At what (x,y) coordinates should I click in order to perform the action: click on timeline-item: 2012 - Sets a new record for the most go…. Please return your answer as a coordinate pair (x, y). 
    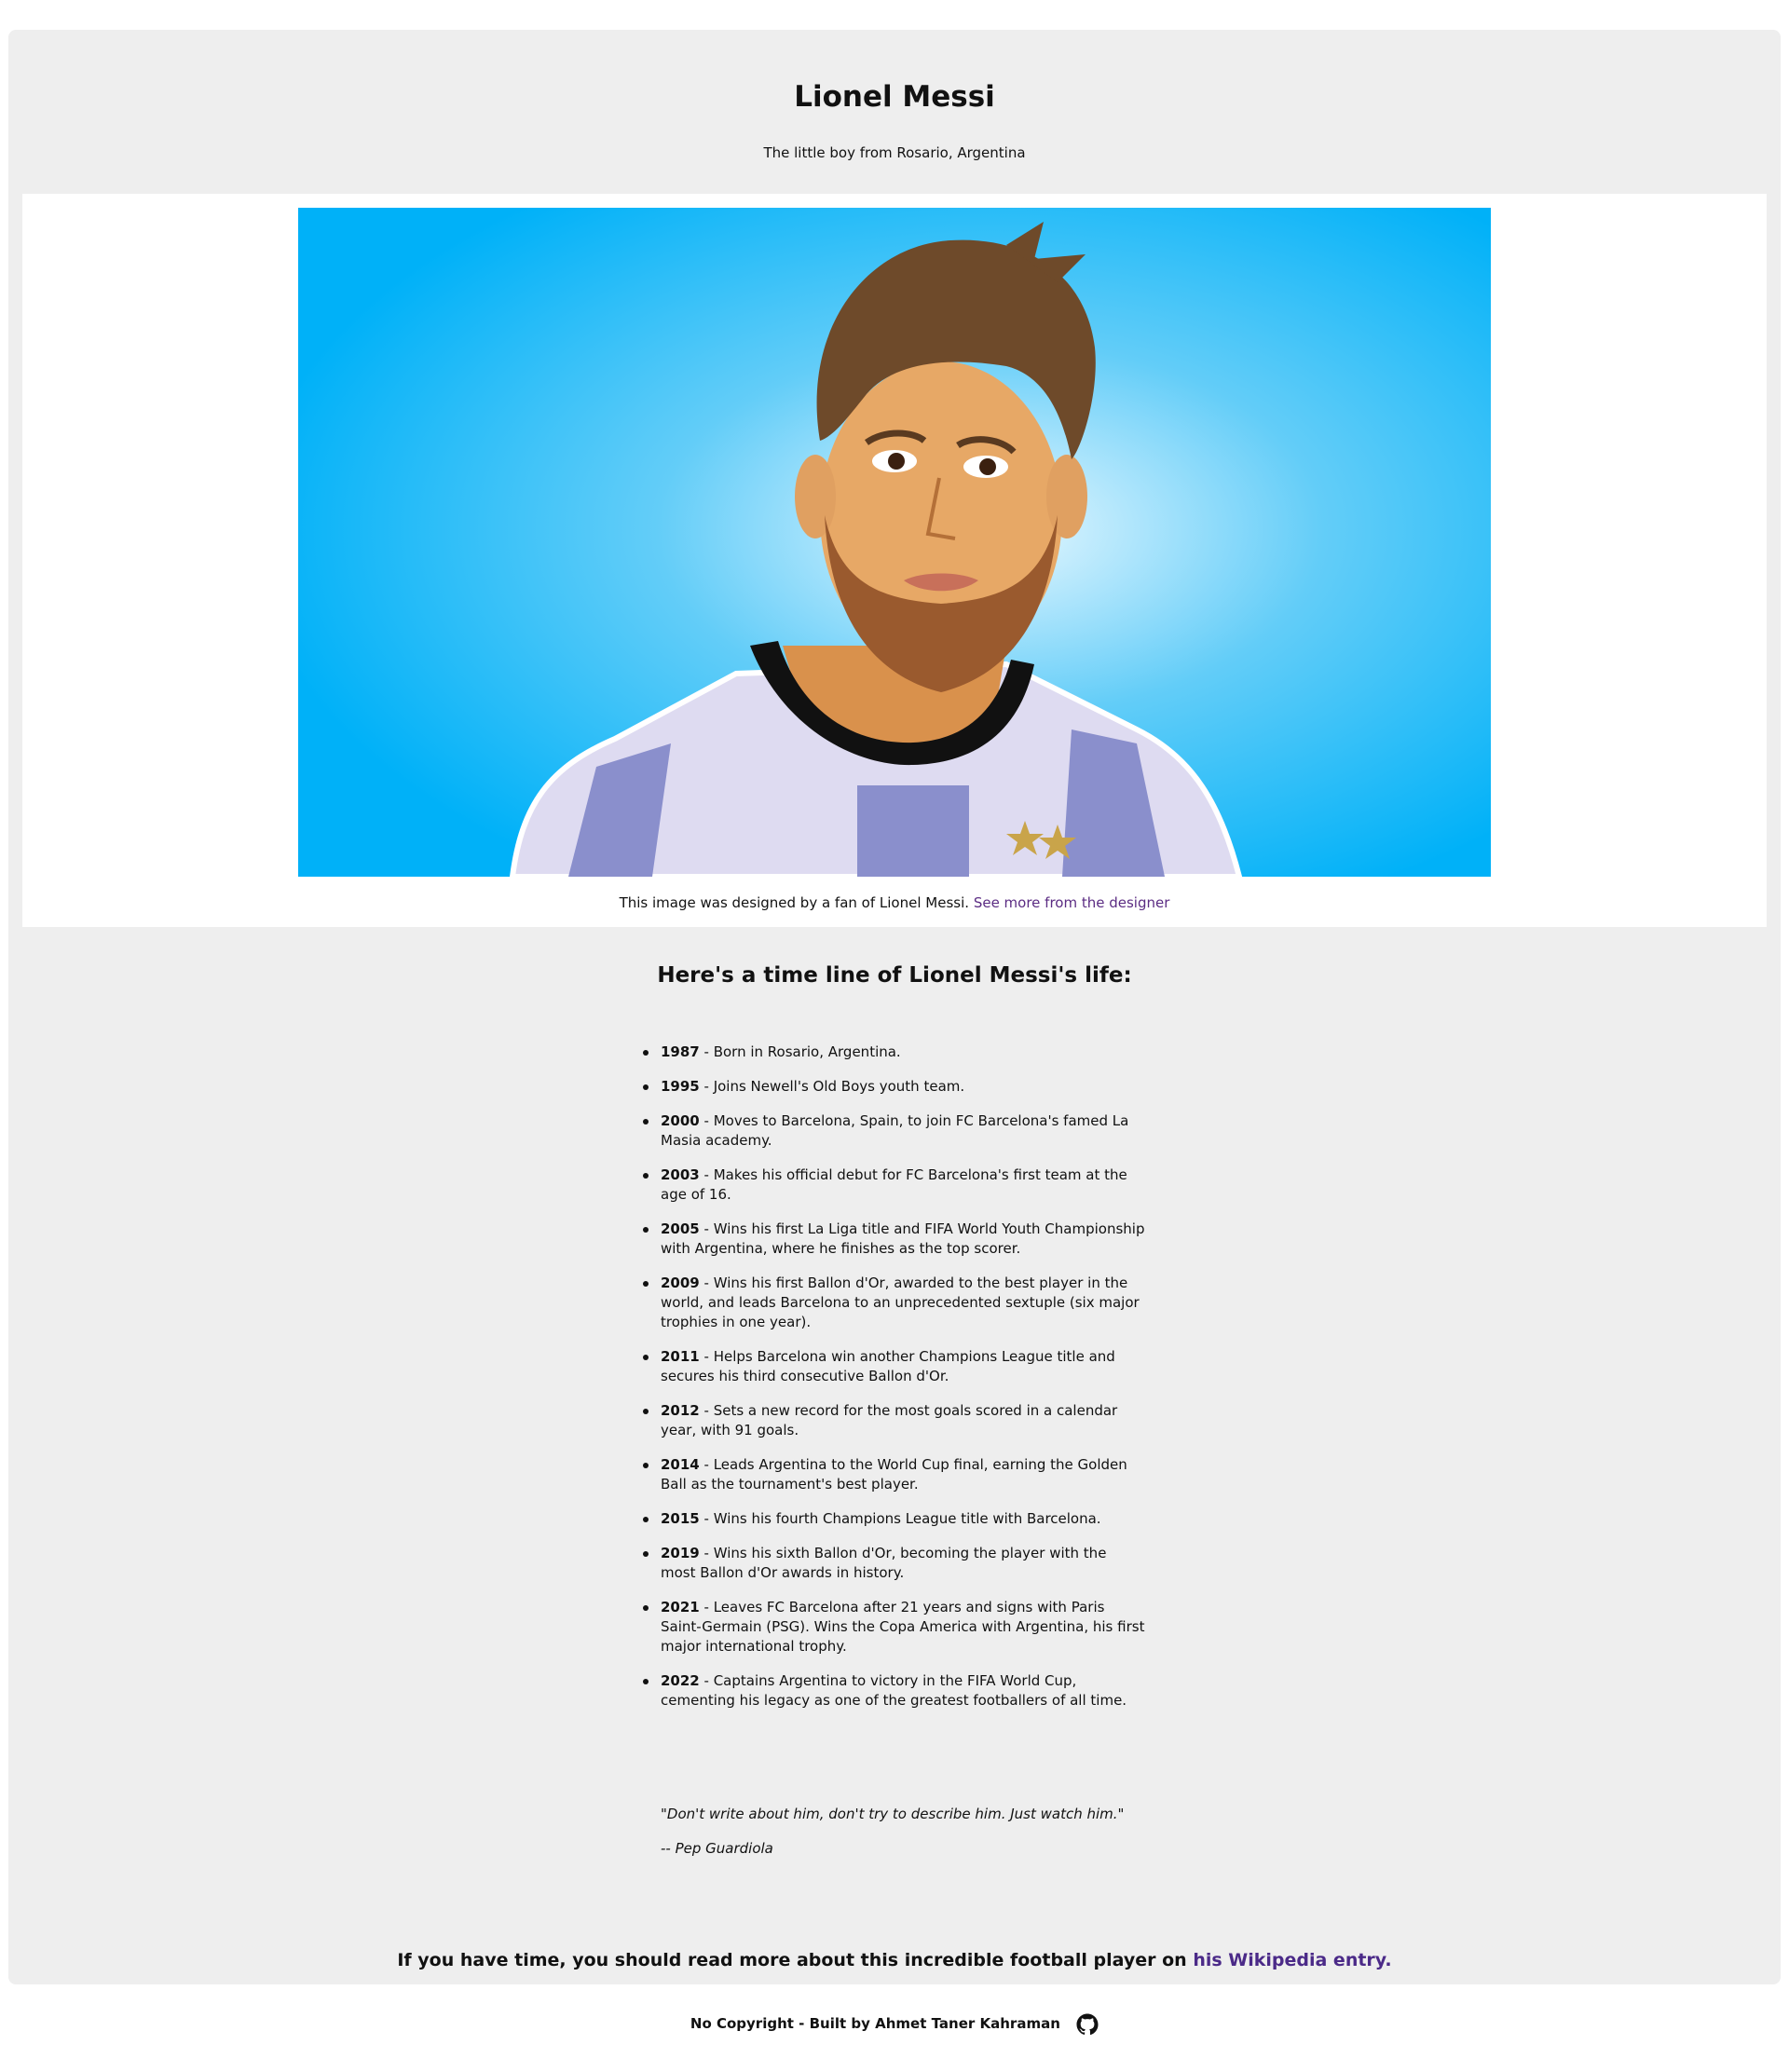
    Looking at the image, I should click on (894, 1421).